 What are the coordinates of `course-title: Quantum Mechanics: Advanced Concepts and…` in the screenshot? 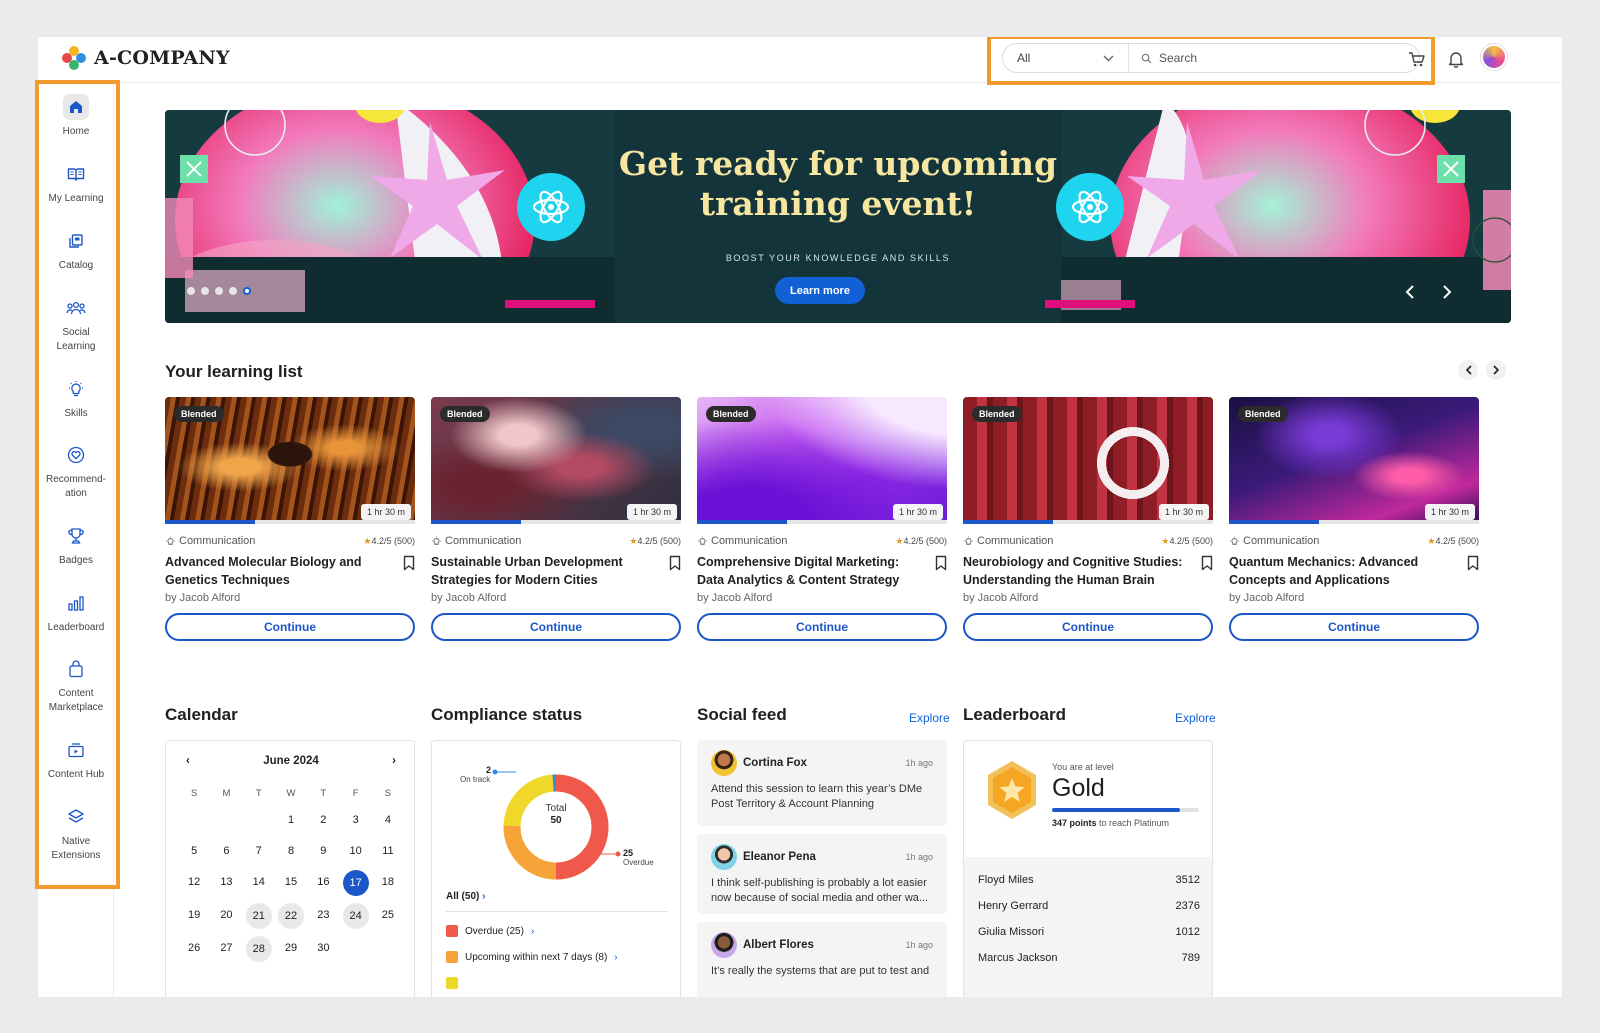 It's located at (1339, 571).